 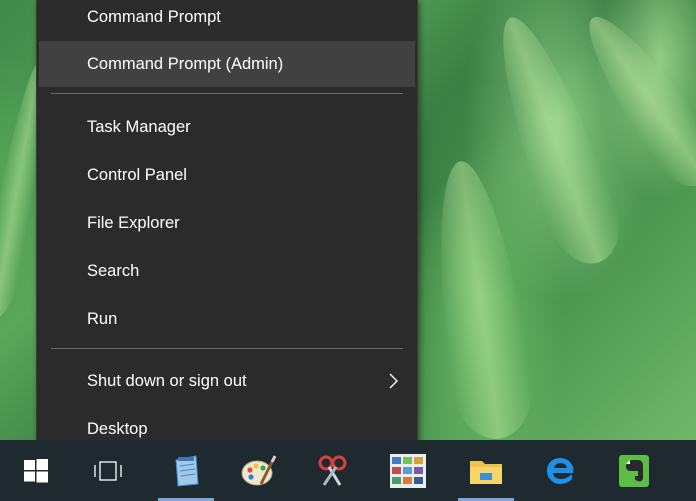 I want to click on file-explorer-icon, so click(x=486, y=472).